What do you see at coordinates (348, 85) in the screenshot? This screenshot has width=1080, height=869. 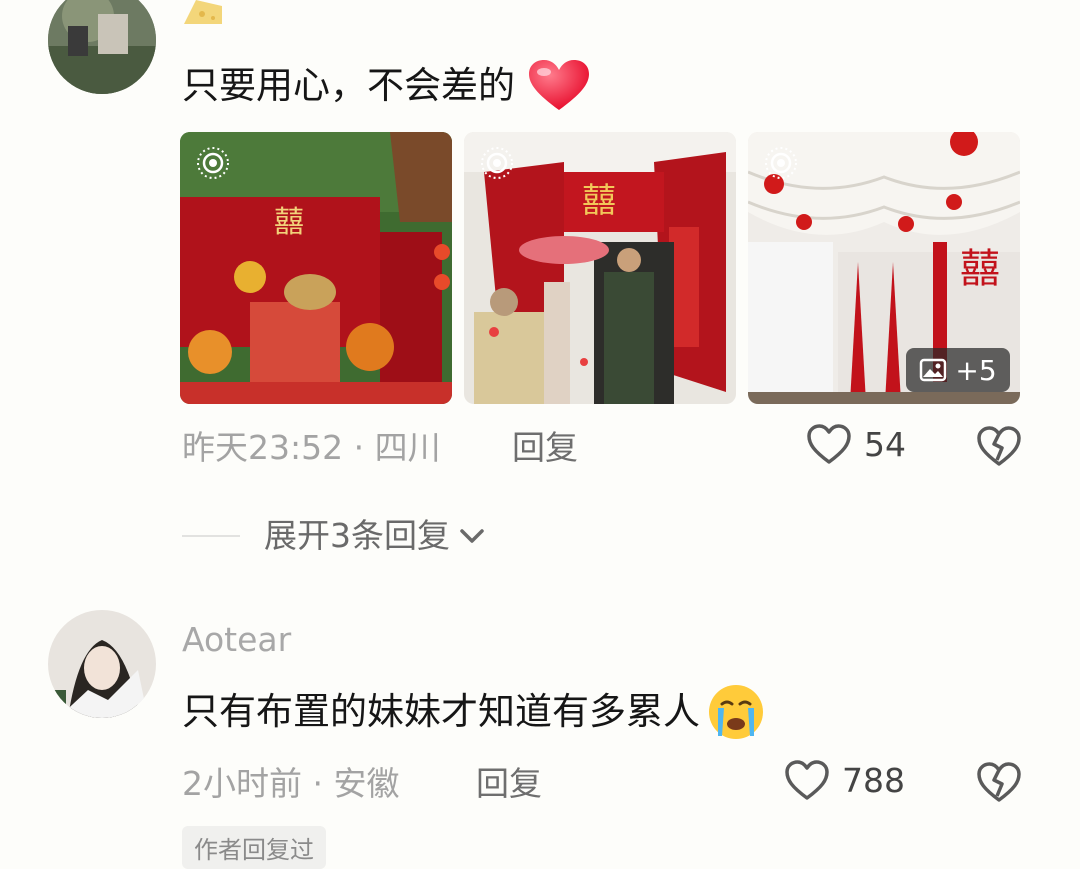 I see `comment-text: 只要用心，不会差的` at bounding box center [348, 85].